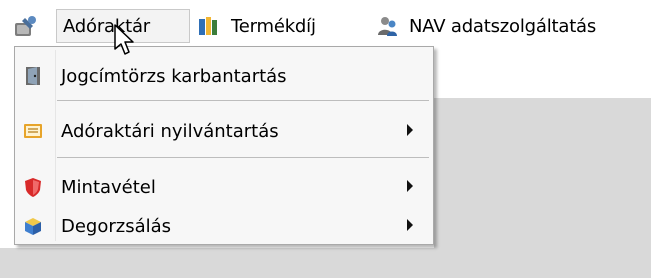  I want to click on shield-icon, so click(33, 187).